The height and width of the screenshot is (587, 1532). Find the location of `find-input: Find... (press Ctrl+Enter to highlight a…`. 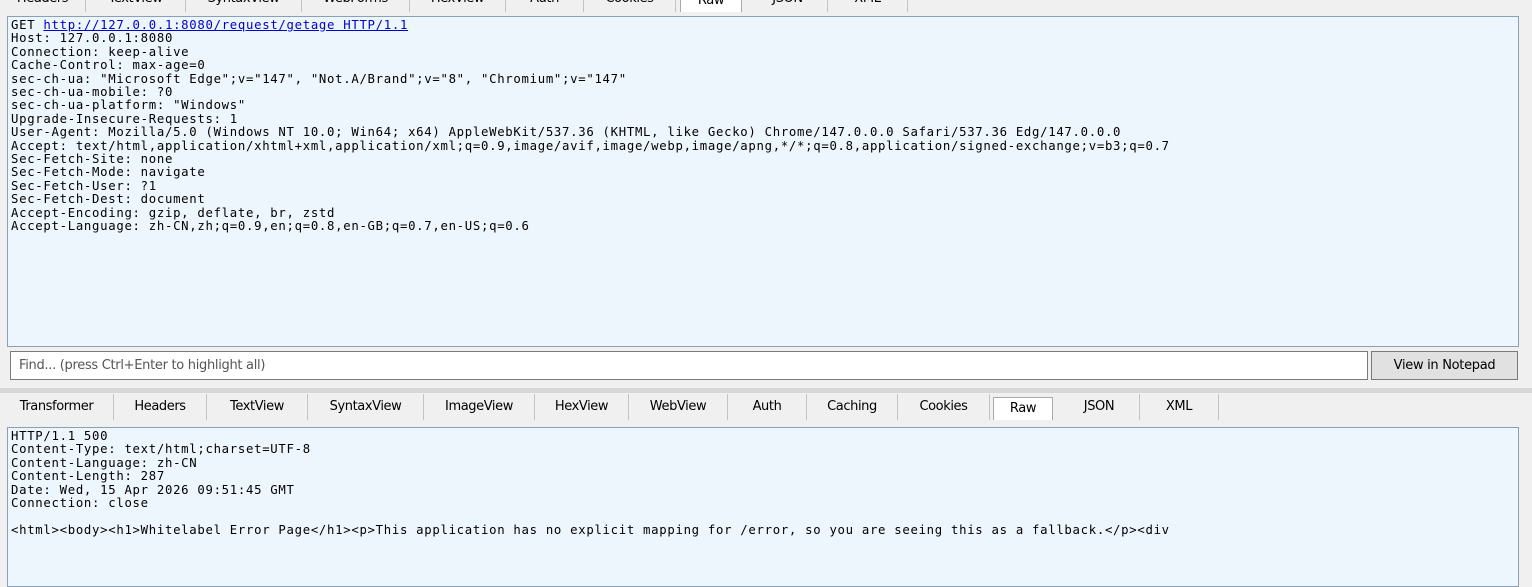

find-input: Find... (press Ctrl+Enter to highlight a… is located at coordinates (689, 365).